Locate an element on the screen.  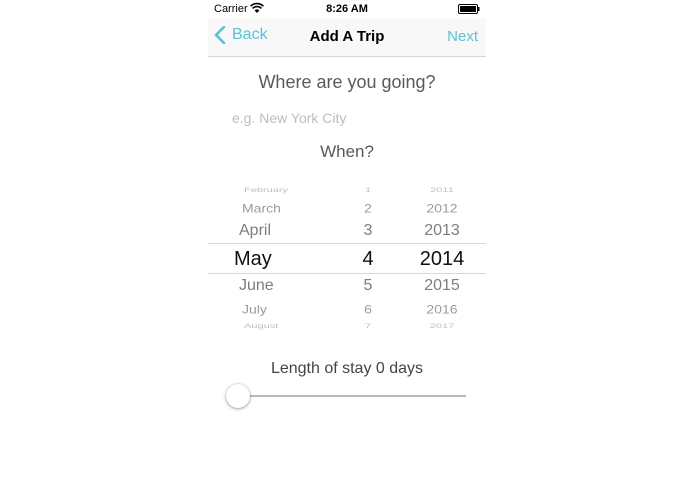
status-bar: Carrier 8:26 AM is located at coordinates (347, 9).